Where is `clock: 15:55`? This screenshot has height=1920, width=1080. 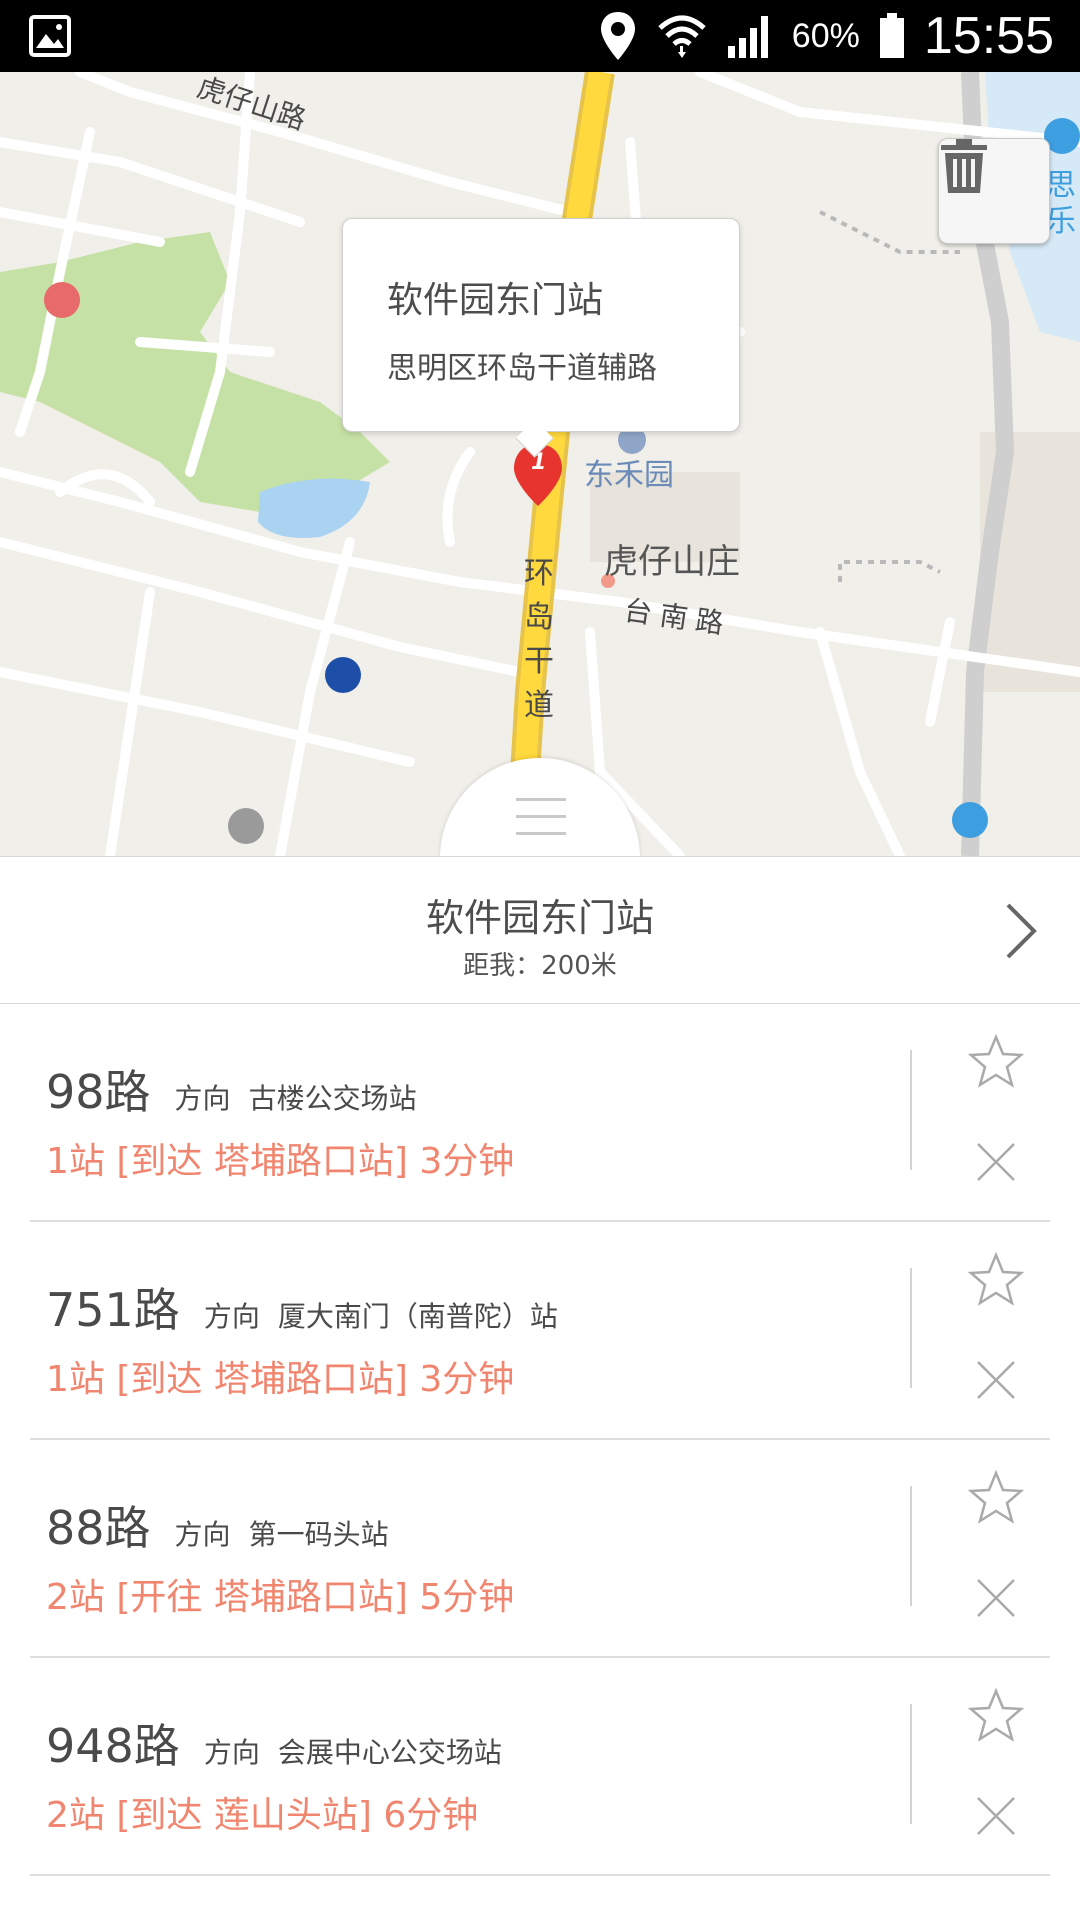 clock: 15:55 is located at coordinates (988, 36).